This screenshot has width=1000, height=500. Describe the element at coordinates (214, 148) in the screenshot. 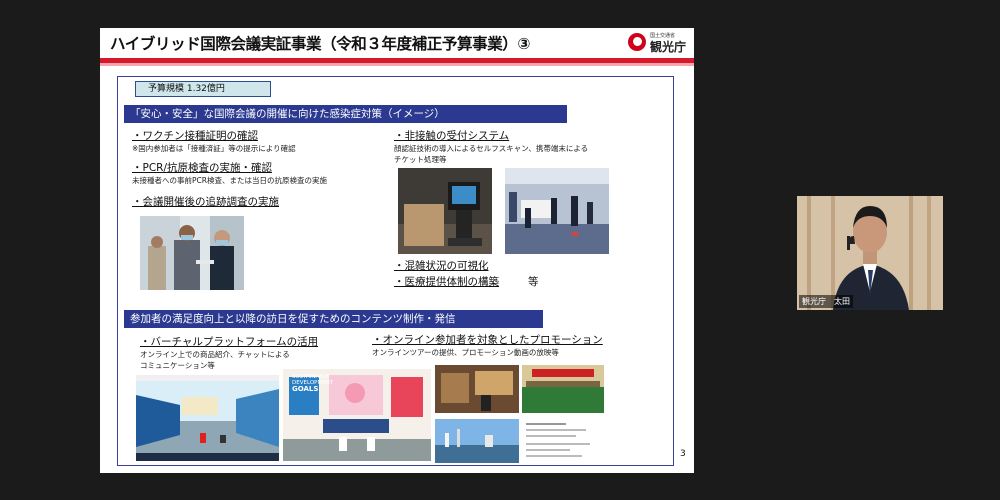

I see `vaccine-check-note: ※国内参加者は「接種済証」等の提示により確認` at that location.